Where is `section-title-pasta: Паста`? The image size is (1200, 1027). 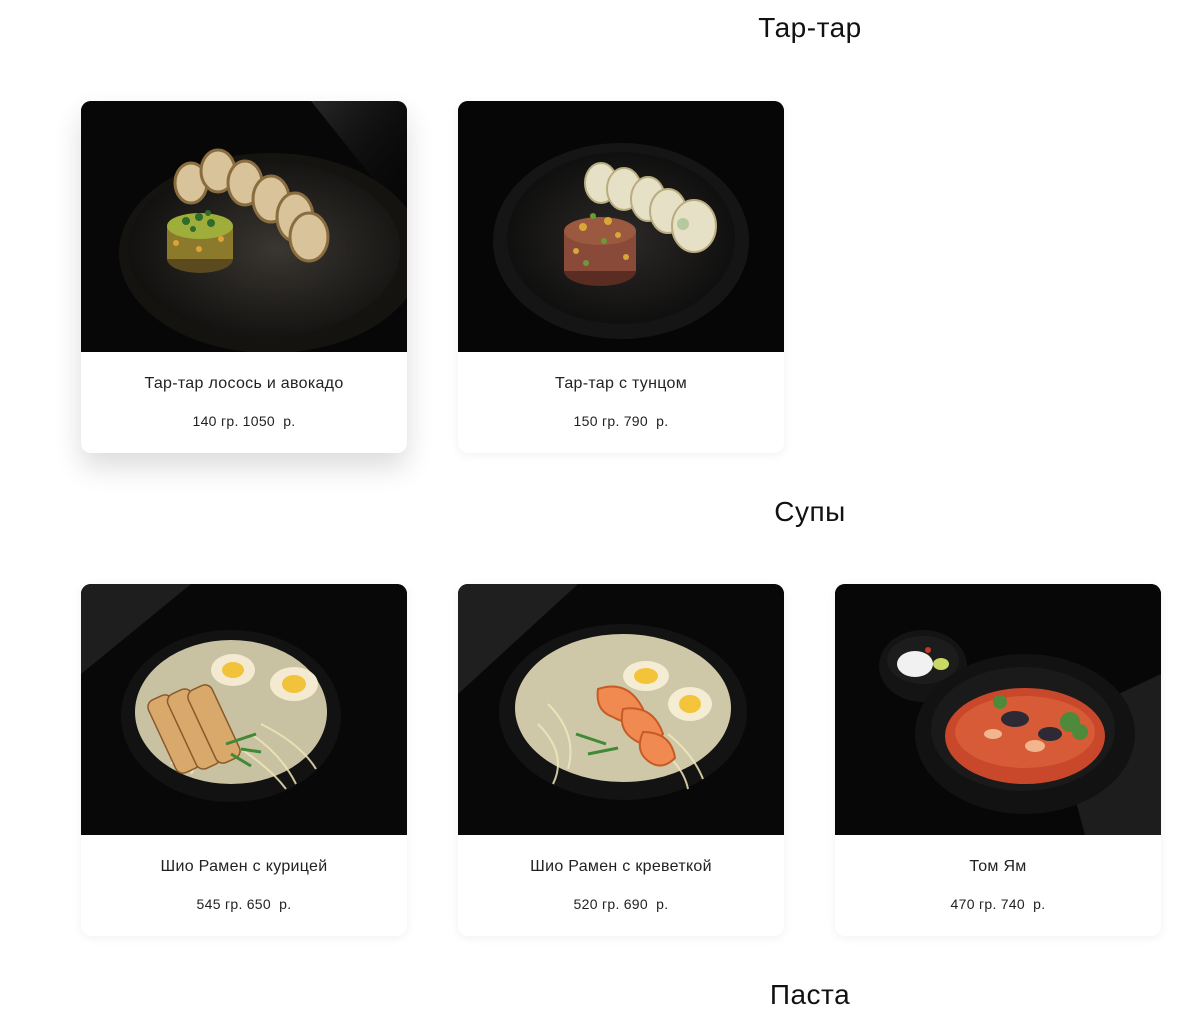 section-title-pasta: Паста is located at coordinates (810, 994).